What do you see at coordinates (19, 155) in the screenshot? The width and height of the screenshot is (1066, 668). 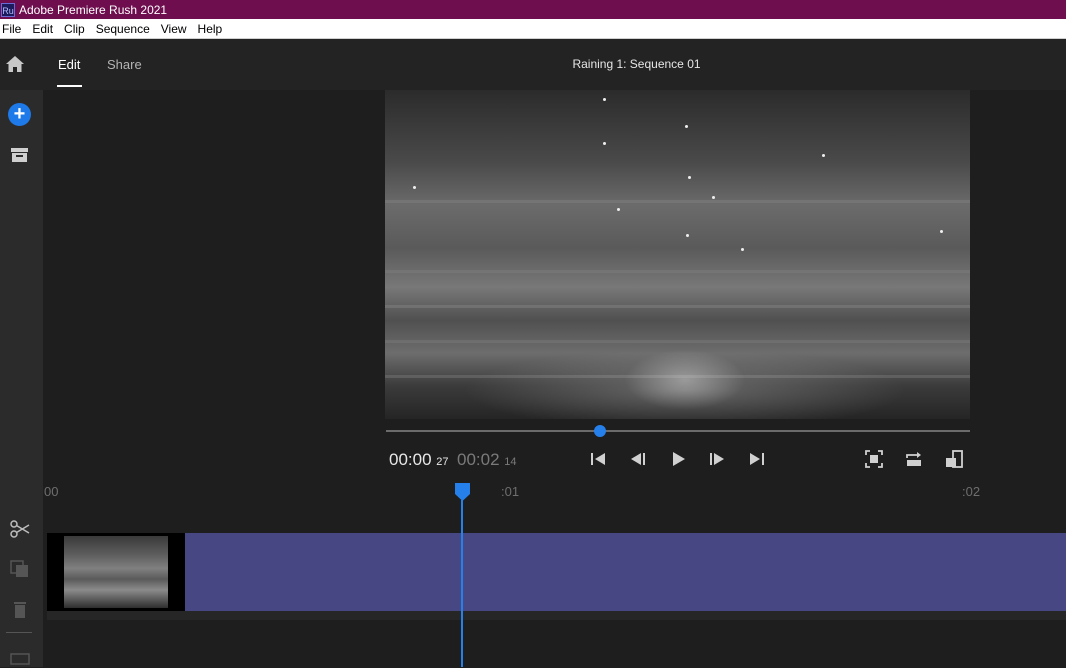 I see `archive-icon` at bounding box center [19, 155].